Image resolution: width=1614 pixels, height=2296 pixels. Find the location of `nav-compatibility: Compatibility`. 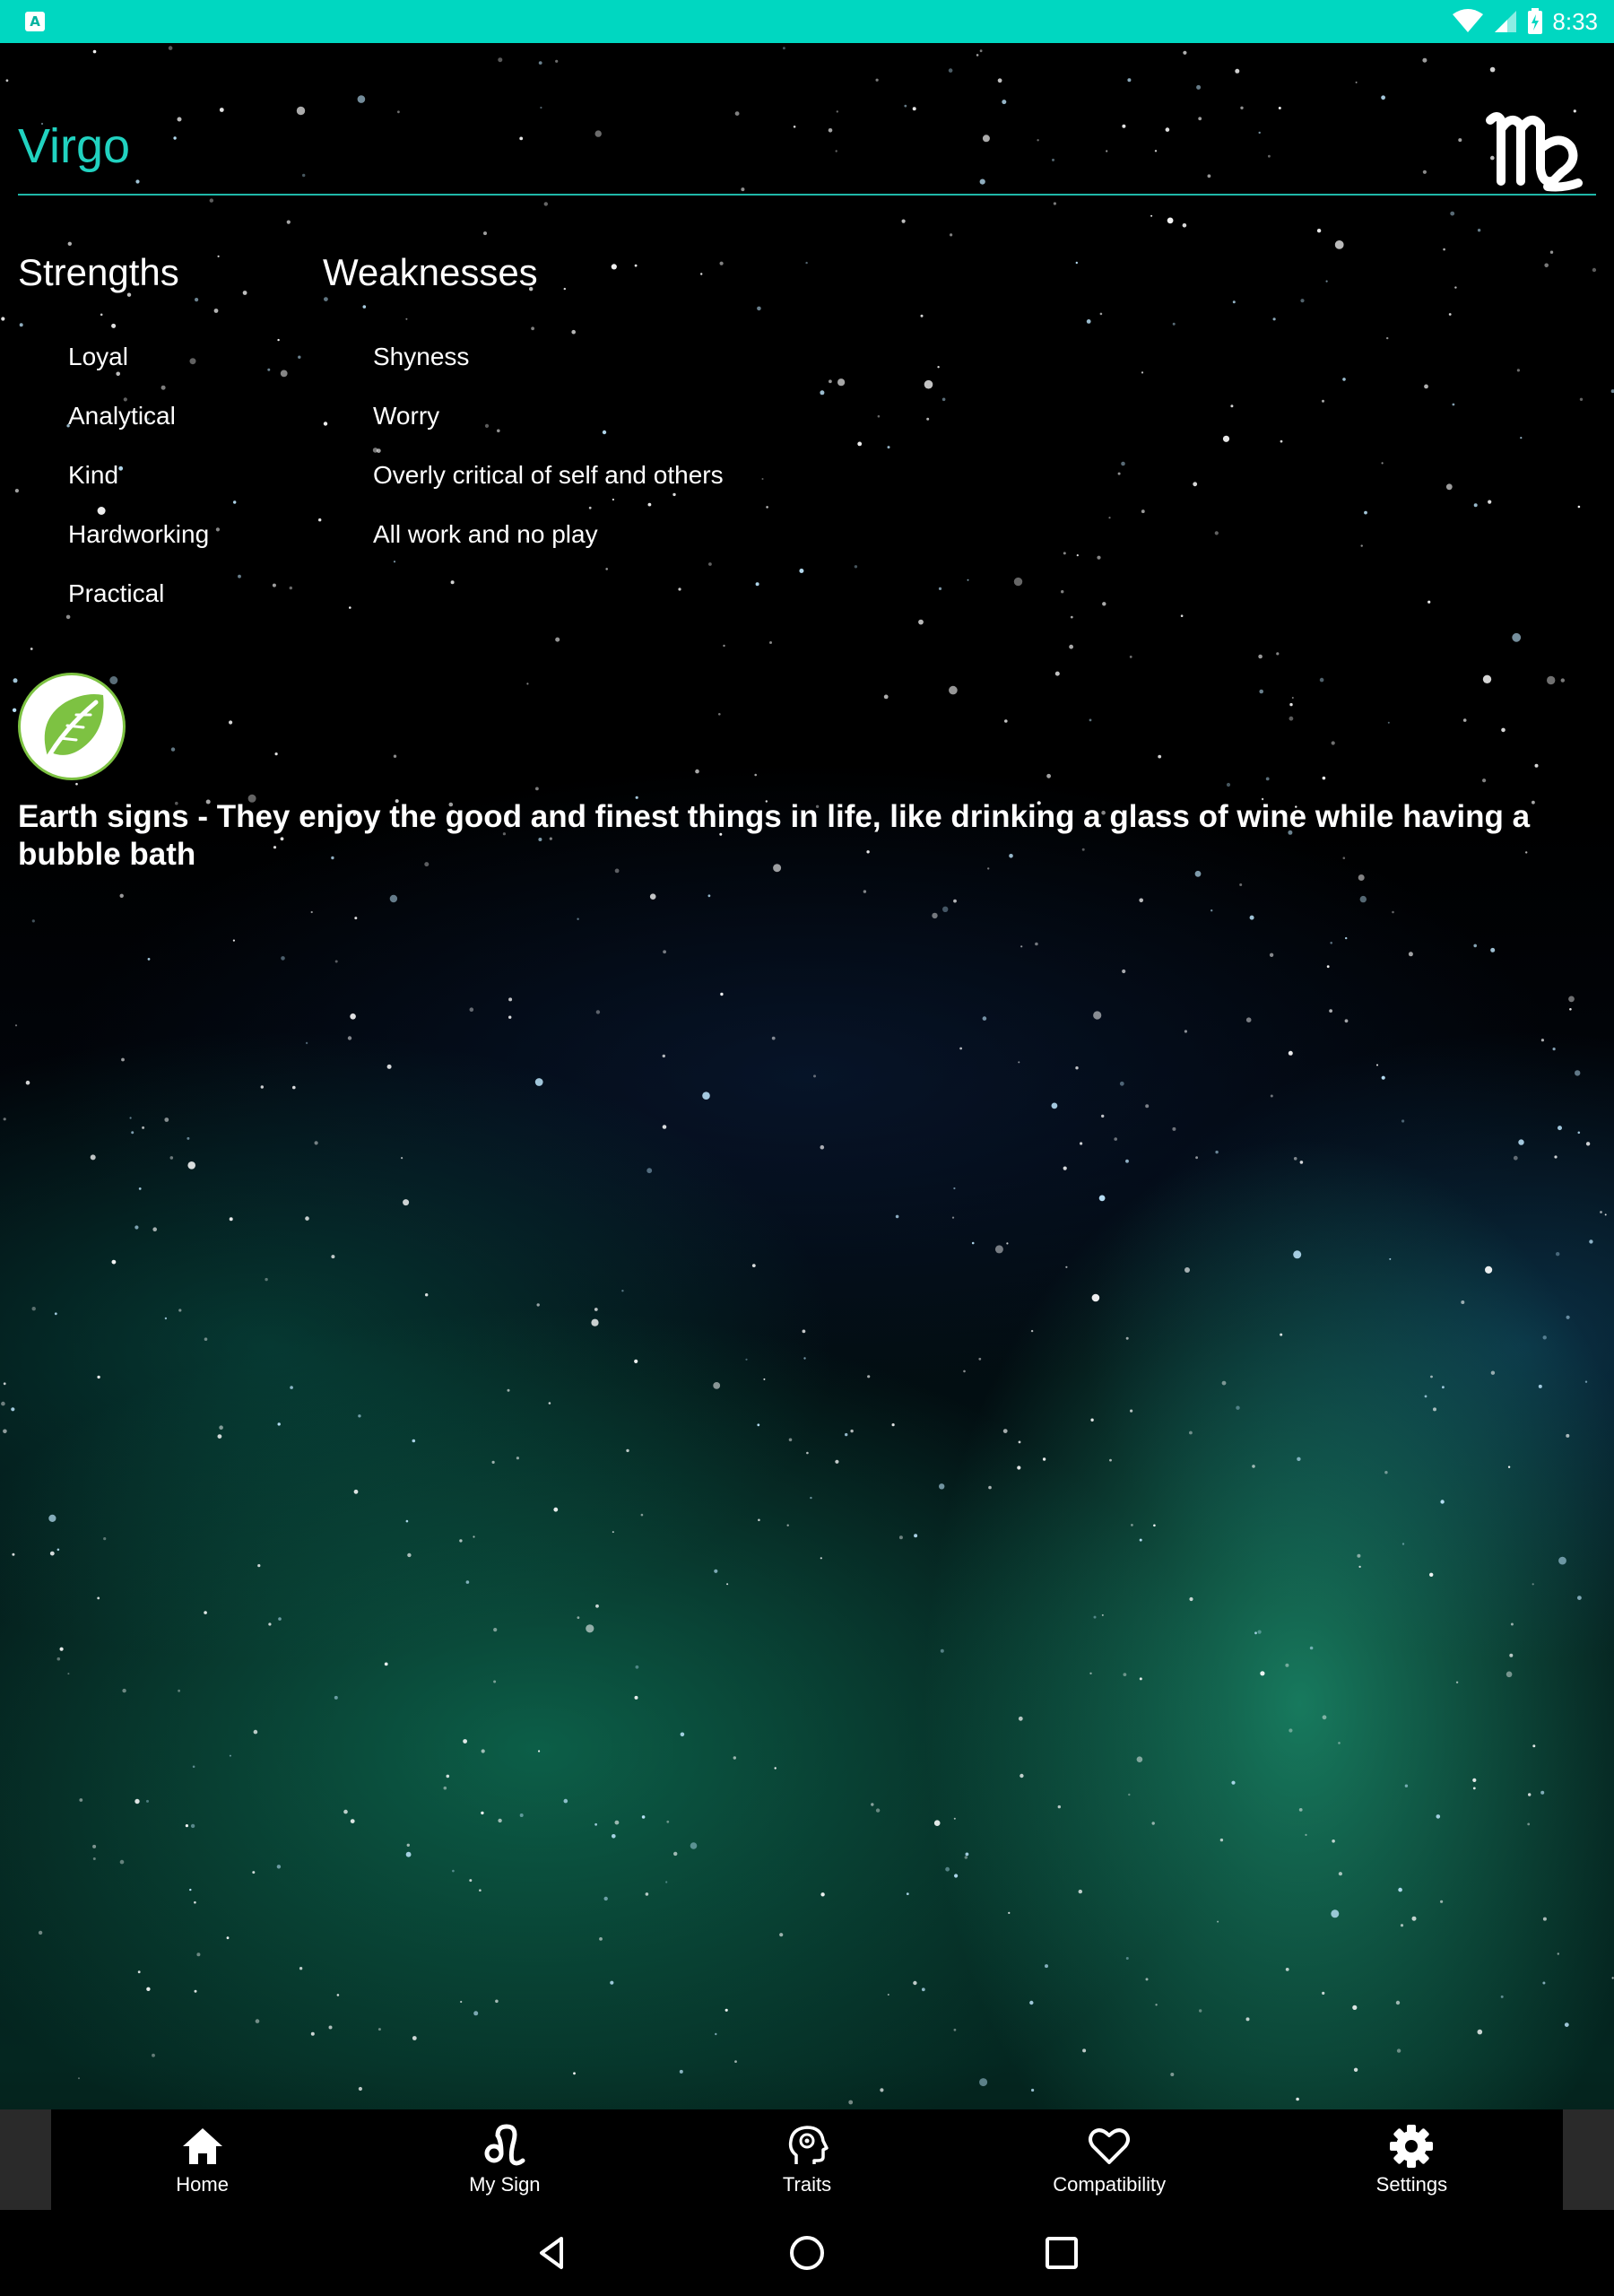

nav-compatibility: Compatibility is located at coordinates (1110, 2159).